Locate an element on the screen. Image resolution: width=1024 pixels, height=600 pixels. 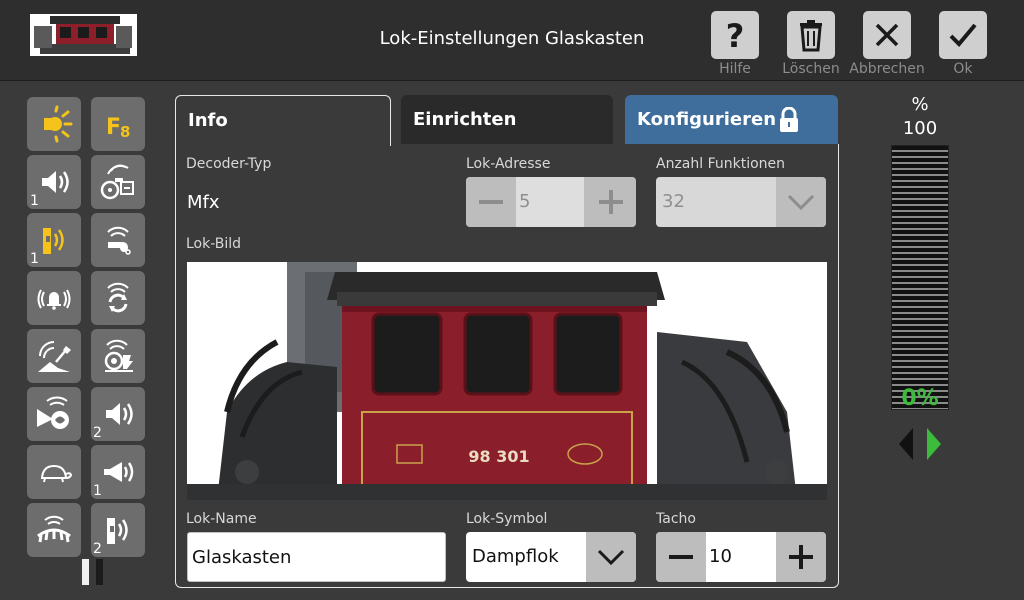
direction-forward-button is located at coordinates (934, 444).